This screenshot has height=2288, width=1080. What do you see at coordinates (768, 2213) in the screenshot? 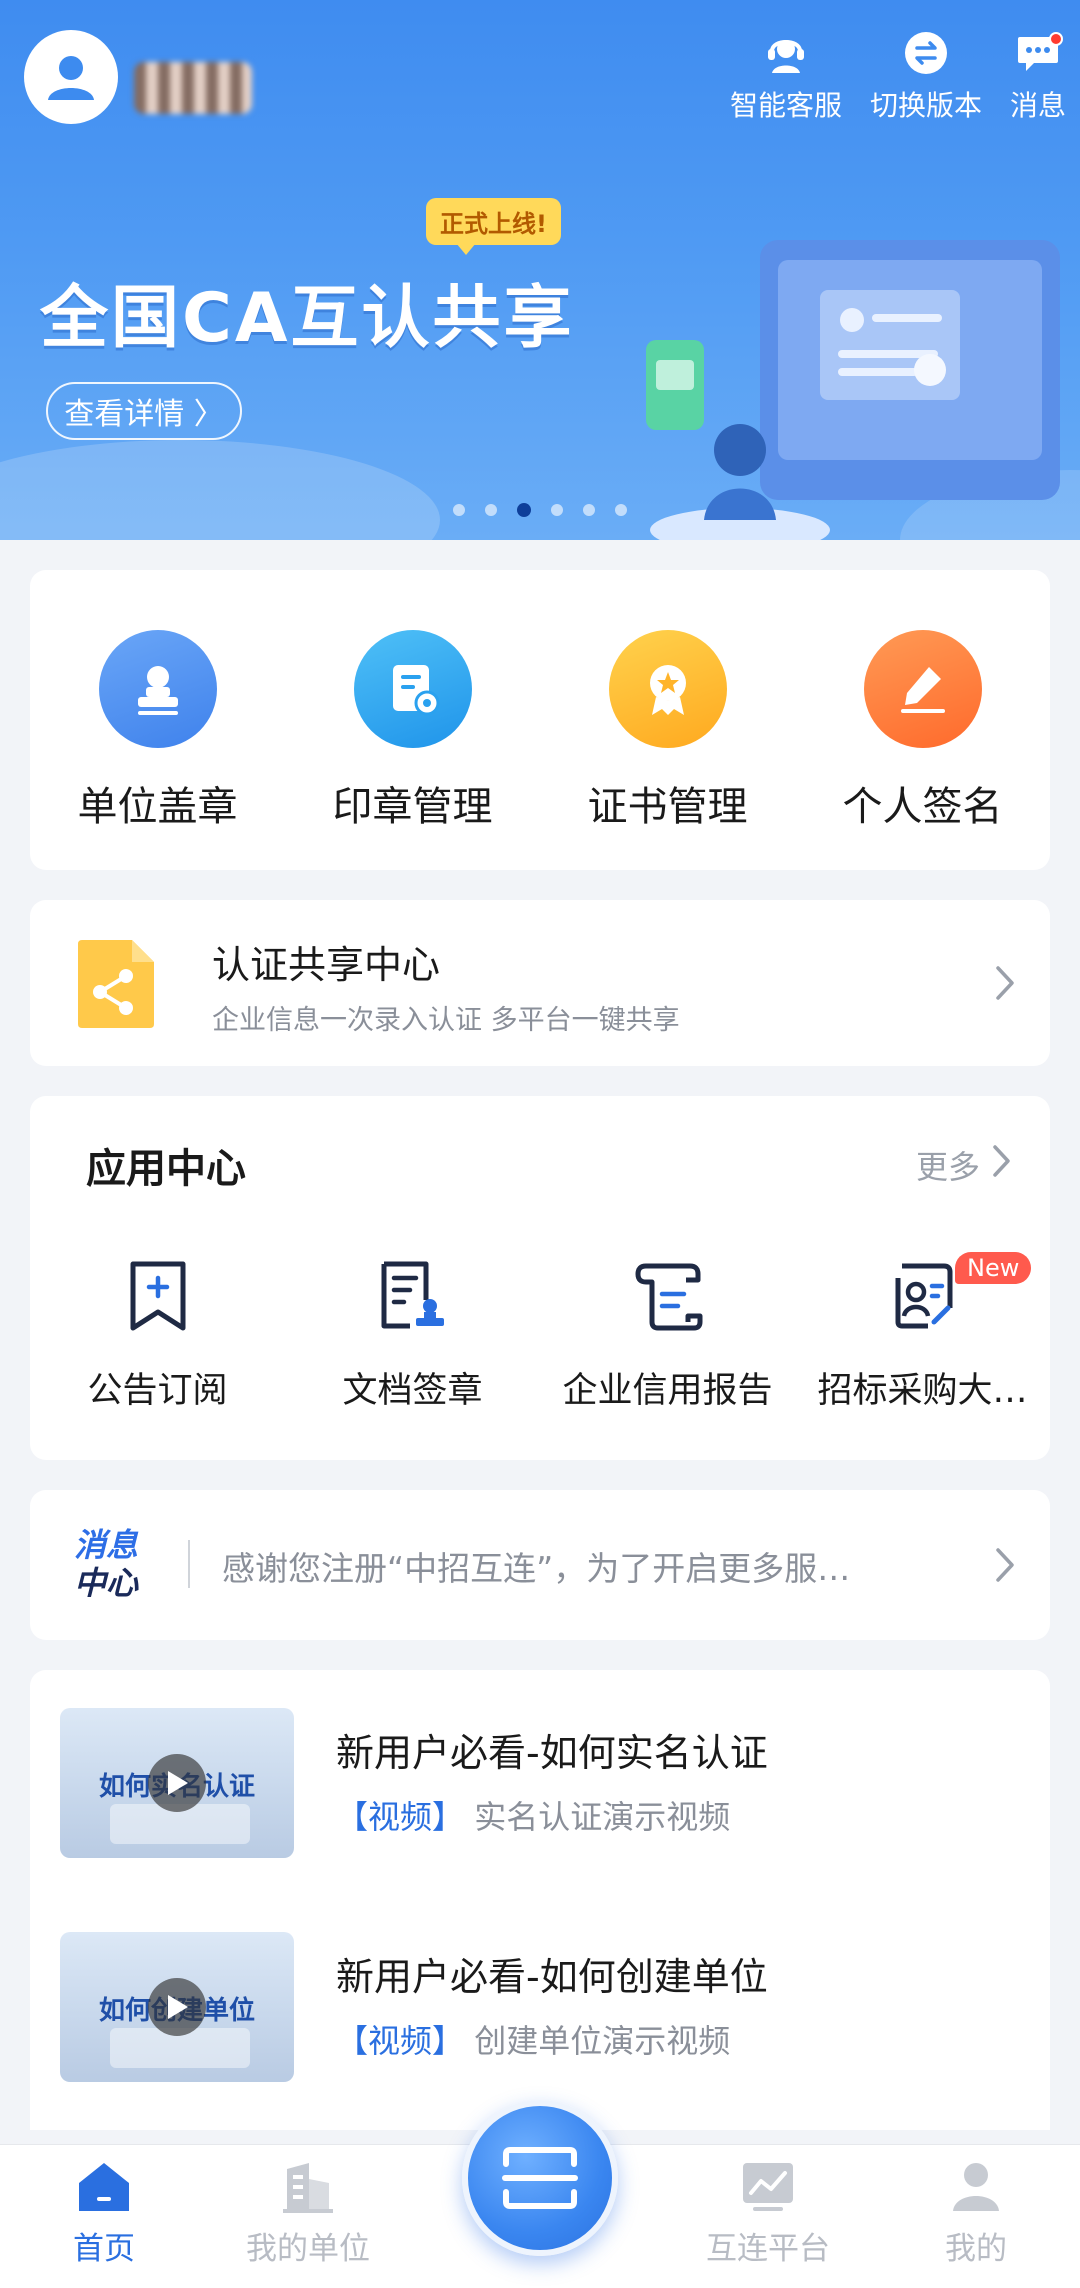
I see `tab-interconnect-platform: 互连平台` at bounding box center [768, 2213].